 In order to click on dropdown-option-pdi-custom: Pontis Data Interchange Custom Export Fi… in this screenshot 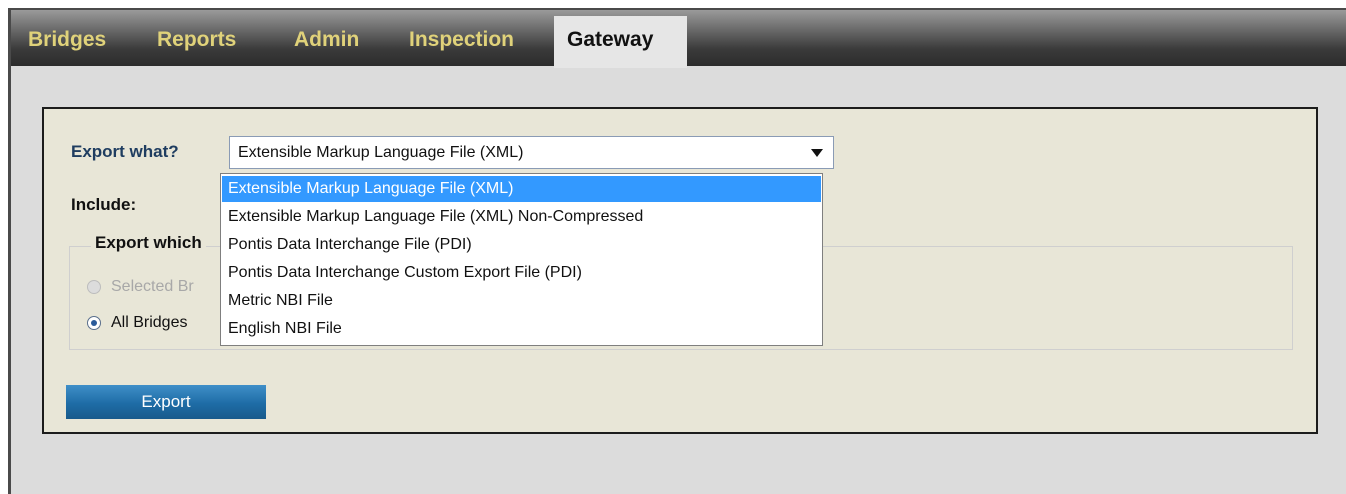, I will do `click(521, 273)`.